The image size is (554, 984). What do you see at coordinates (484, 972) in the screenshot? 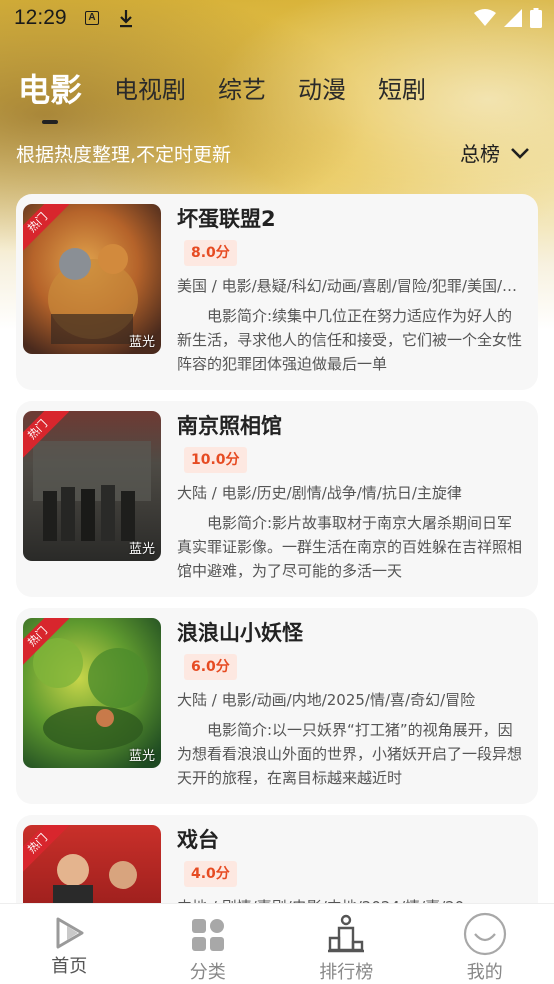
I see `nav-label-mine: 我的` at bounding box center [484, 972].